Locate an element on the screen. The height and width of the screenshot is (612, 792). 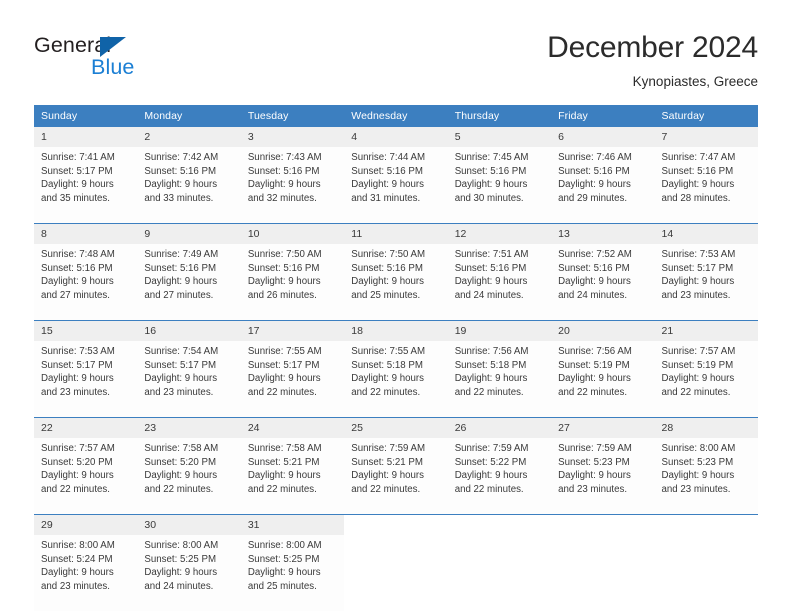
day-number: 11 is located at coordinates (396, 233).